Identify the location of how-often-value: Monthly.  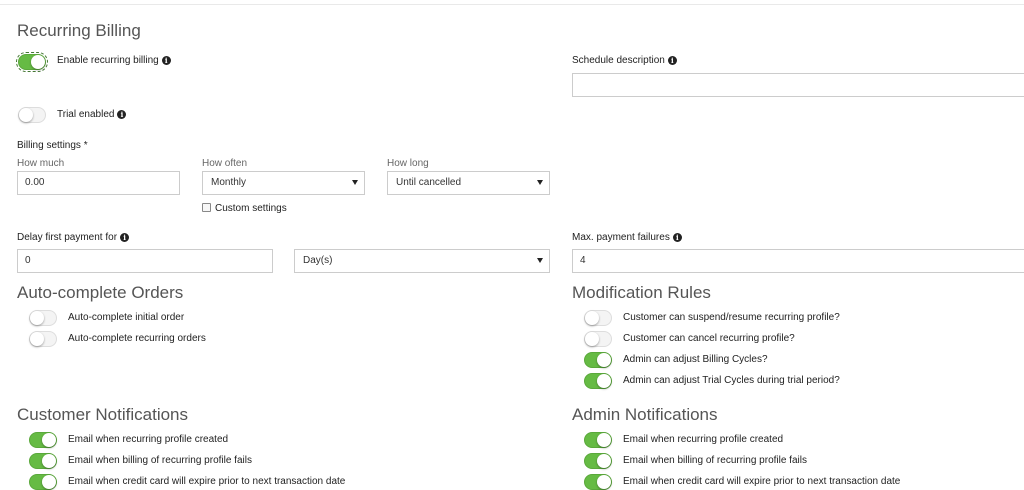
(229, 182).